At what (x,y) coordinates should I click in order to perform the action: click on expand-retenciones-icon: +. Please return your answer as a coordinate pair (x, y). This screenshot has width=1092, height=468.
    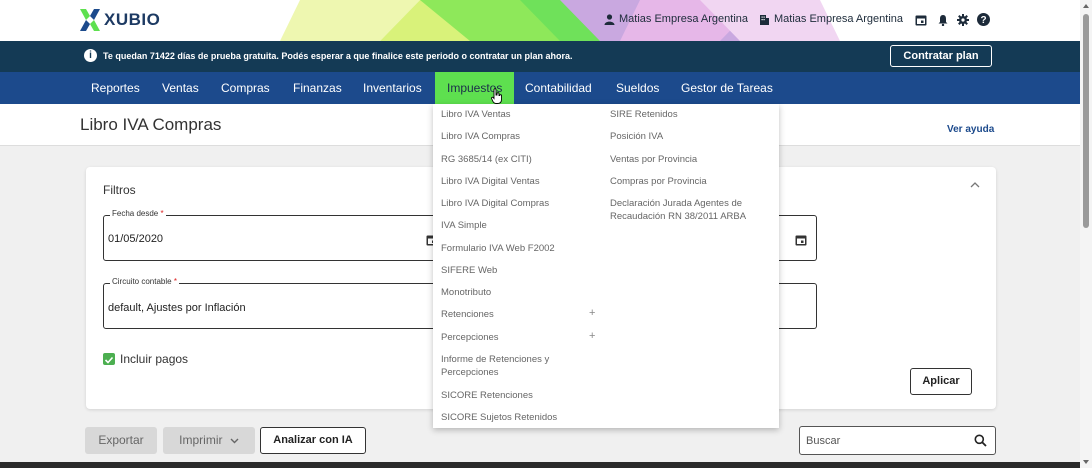
    Looking at the image, I should click on (592, 313).